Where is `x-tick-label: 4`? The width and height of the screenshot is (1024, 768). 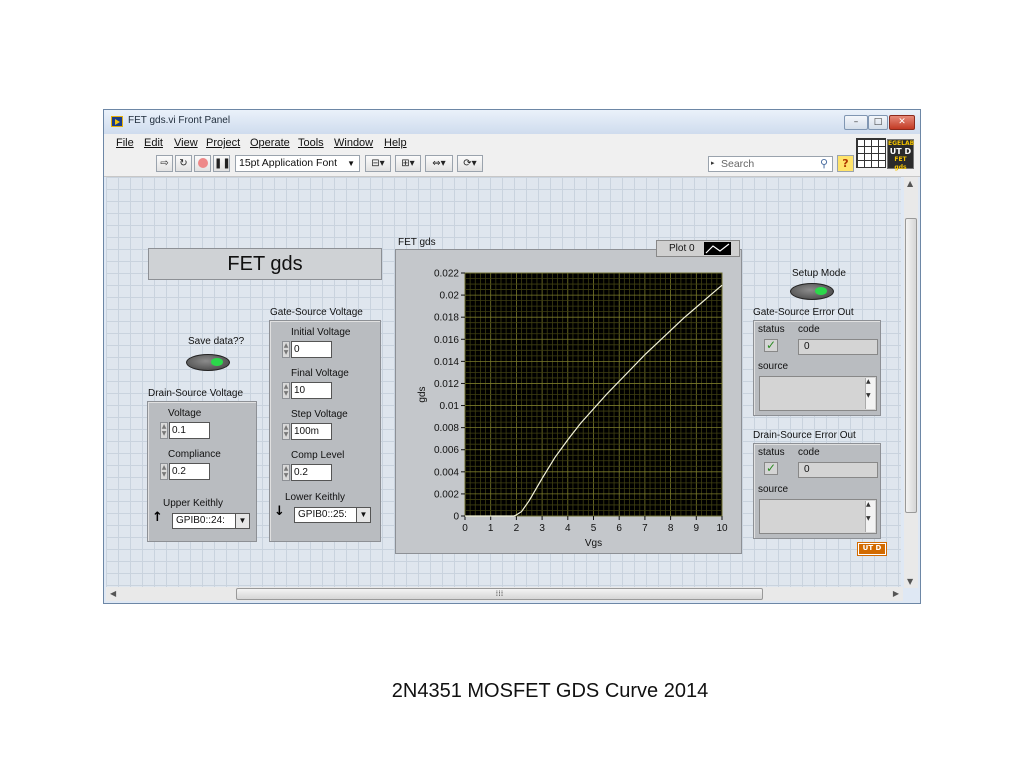
x-tick-label: 4 is located at coordinates (568, 528).